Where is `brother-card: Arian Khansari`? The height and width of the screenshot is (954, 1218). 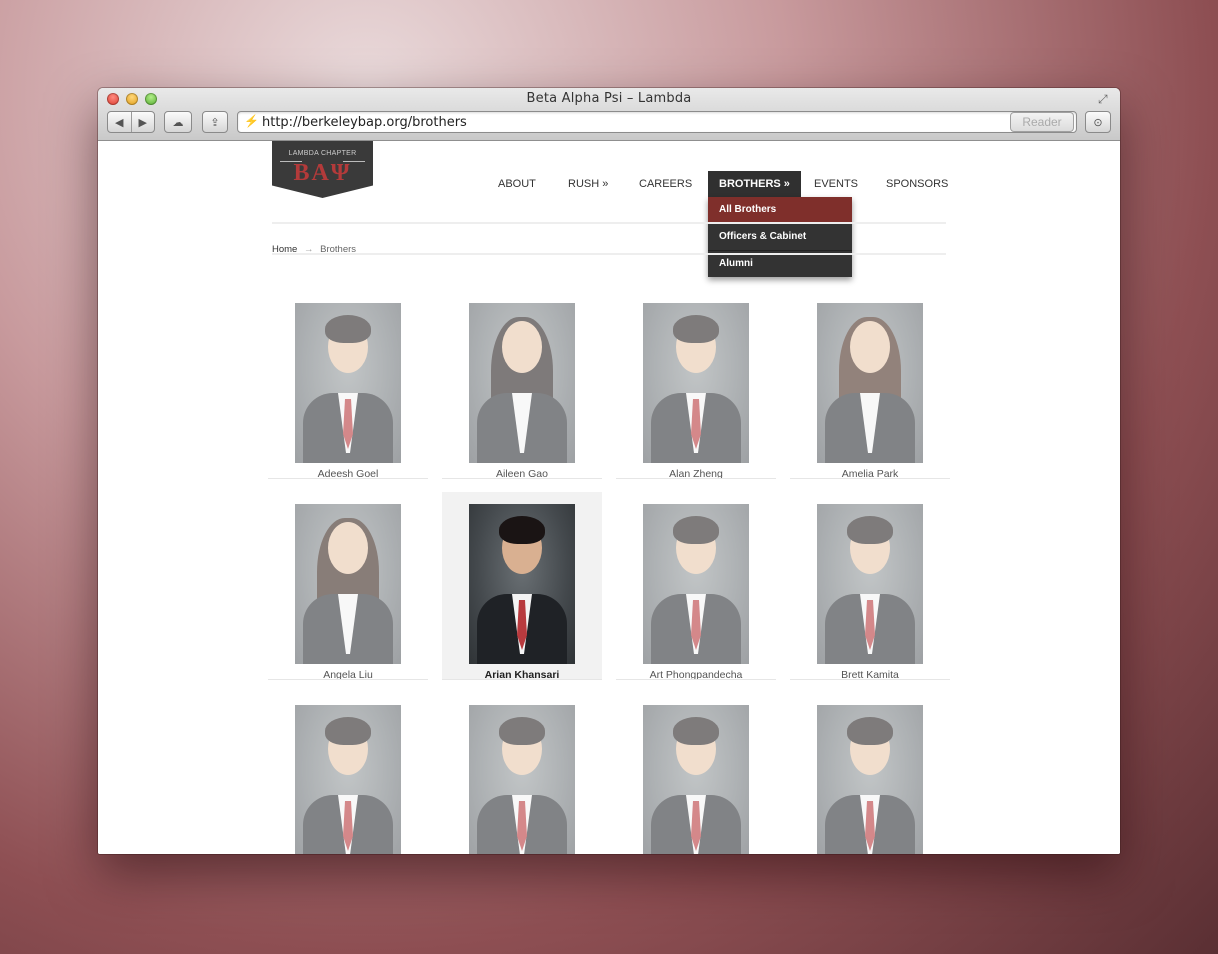 brother-card: Arian Khansari is located at coordinates (522, 586).